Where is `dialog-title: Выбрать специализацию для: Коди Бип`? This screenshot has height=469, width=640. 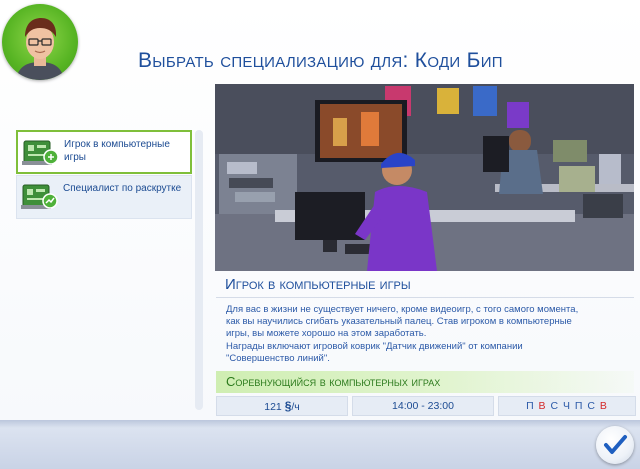 dialog-title: Выбрать специализацию для: Коди Бип is located at coordinates (320, 60).